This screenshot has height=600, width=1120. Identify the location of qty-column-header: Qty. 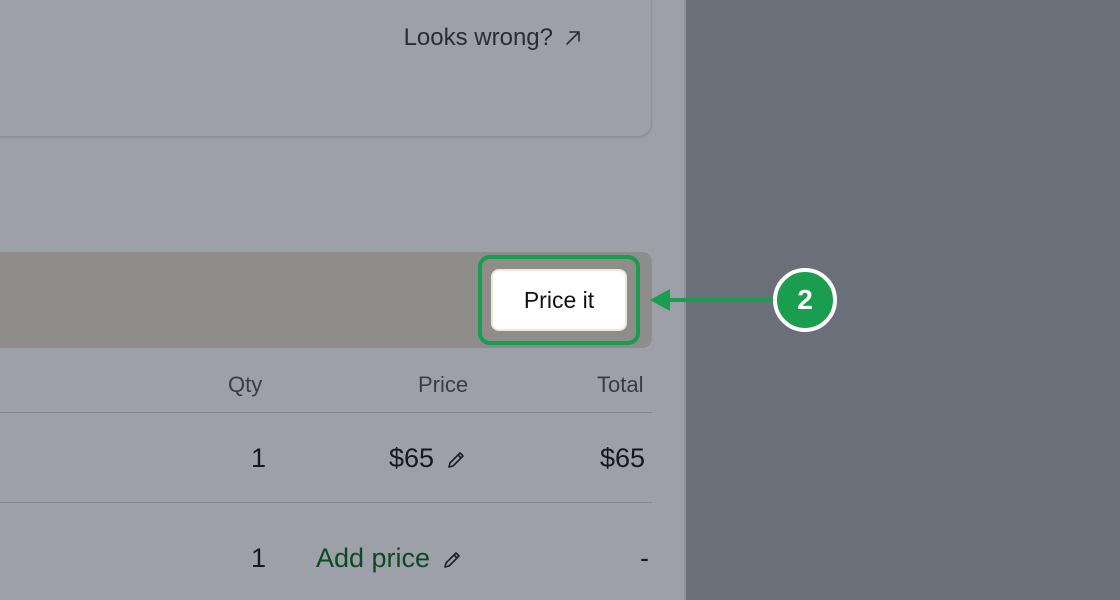
(245, 384).